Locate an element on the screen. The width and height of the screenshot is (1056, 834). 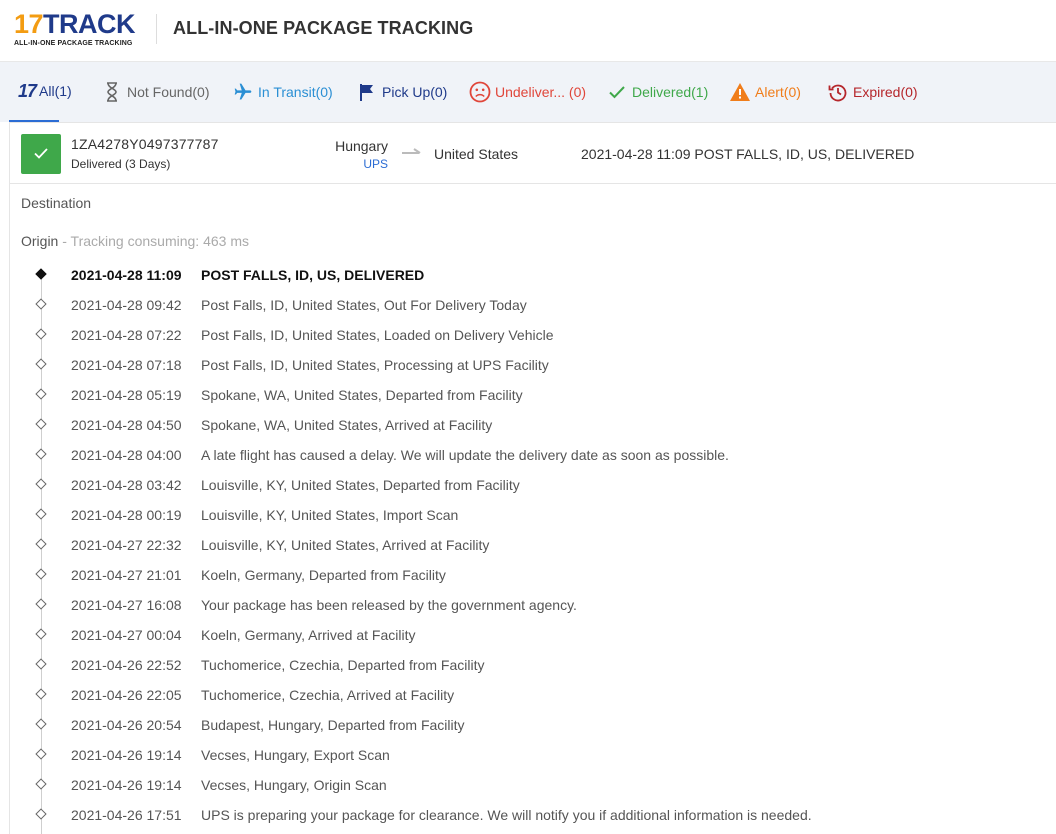
origin-label: Origin is located at coordinates (40, 241).